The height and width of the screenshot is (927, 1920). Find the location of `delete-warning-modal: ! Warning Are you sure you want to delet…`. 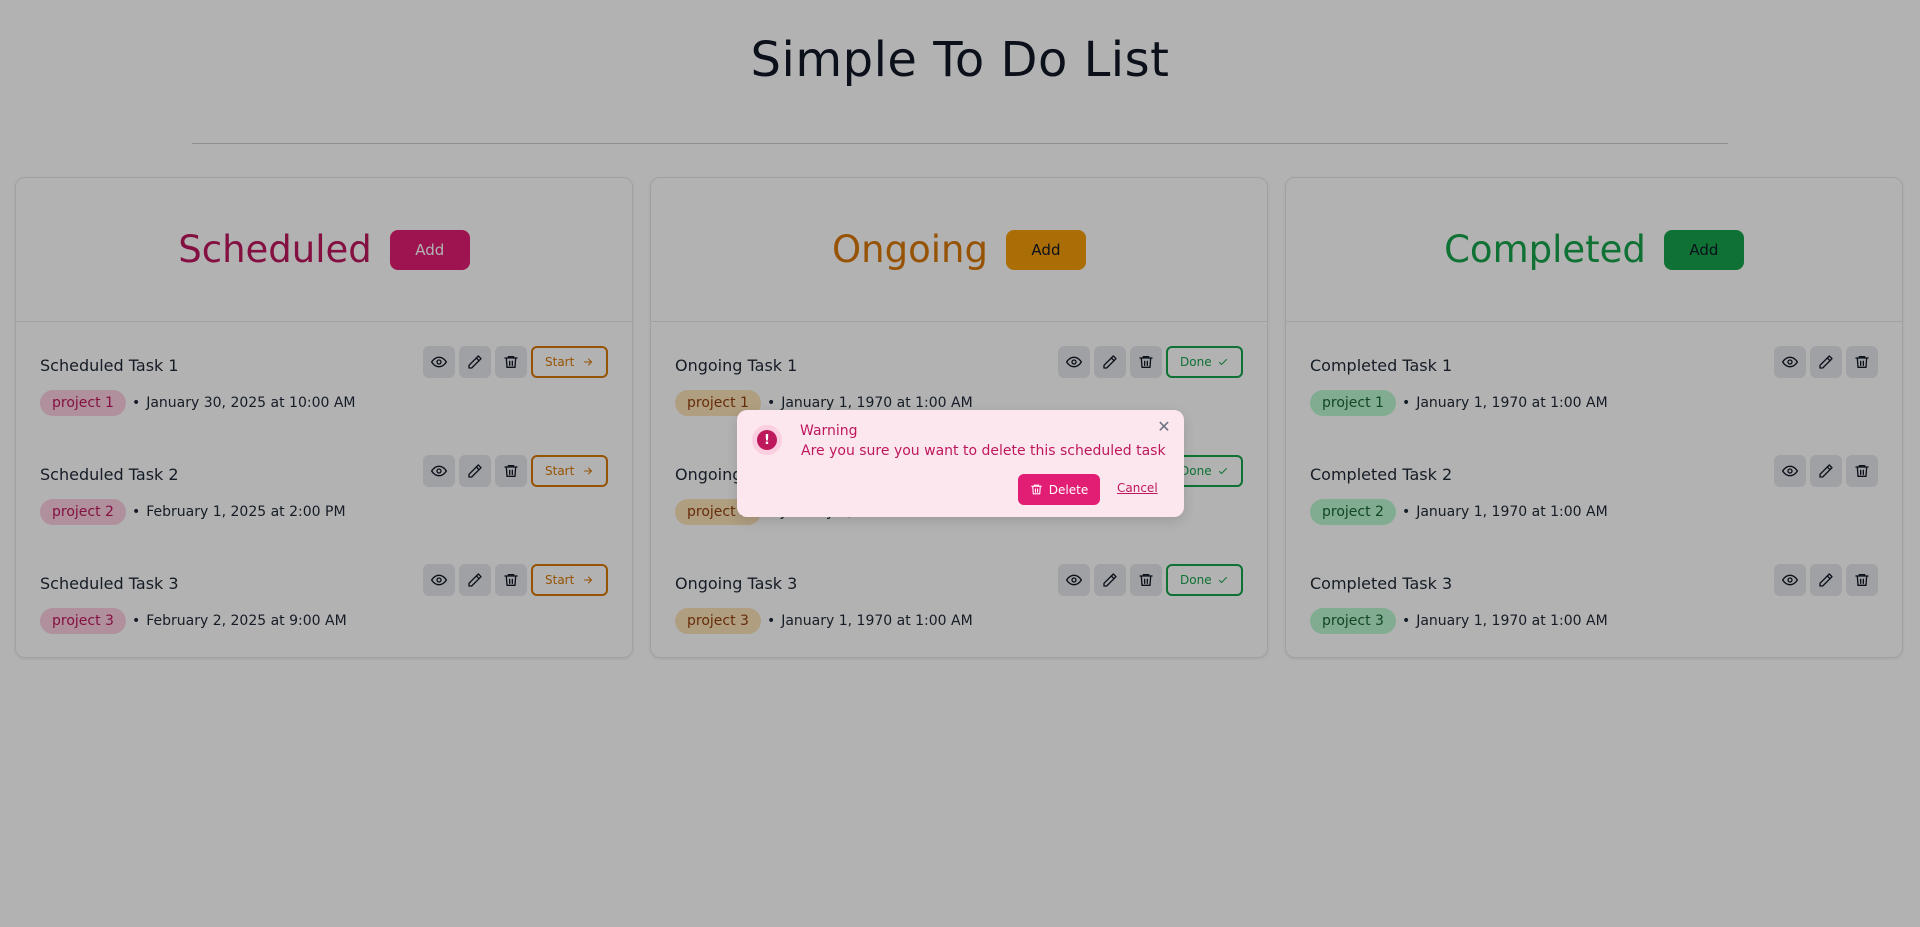

delete-warning-modal: ! Warning Are you sure you want to delet… is located at coordinates (960, 463).